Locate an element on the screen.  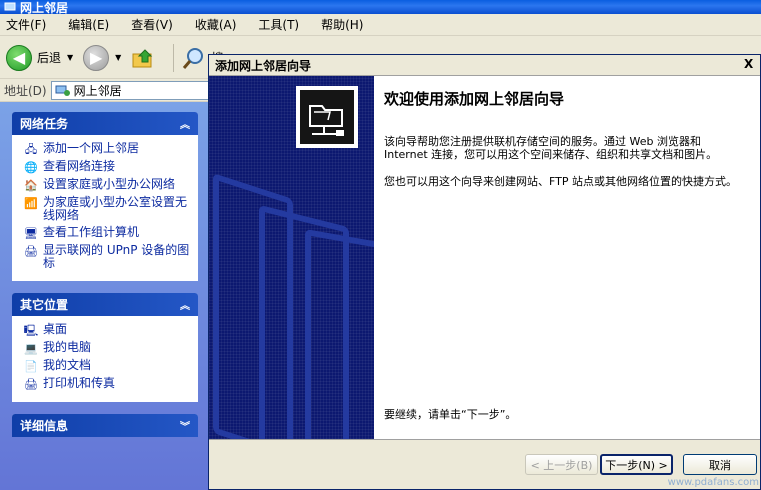
task-setup-home-network: 🏠 设置家庭或小型办公网络 is located at coordinates (107, 185).